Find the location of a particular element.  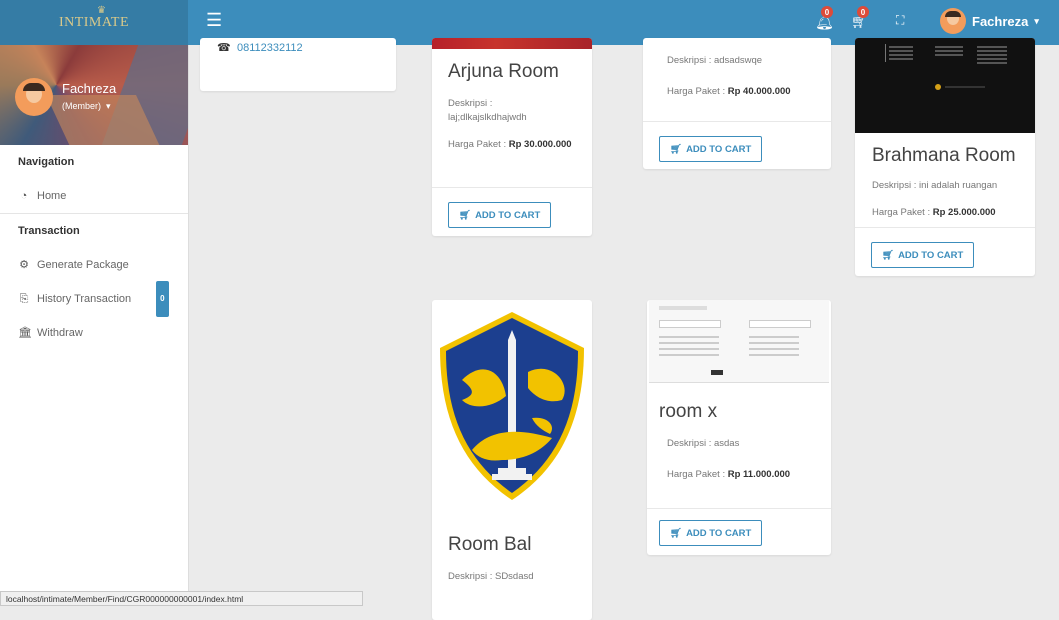

expand-icon: ⛶ is located at coordinates (900, 20).